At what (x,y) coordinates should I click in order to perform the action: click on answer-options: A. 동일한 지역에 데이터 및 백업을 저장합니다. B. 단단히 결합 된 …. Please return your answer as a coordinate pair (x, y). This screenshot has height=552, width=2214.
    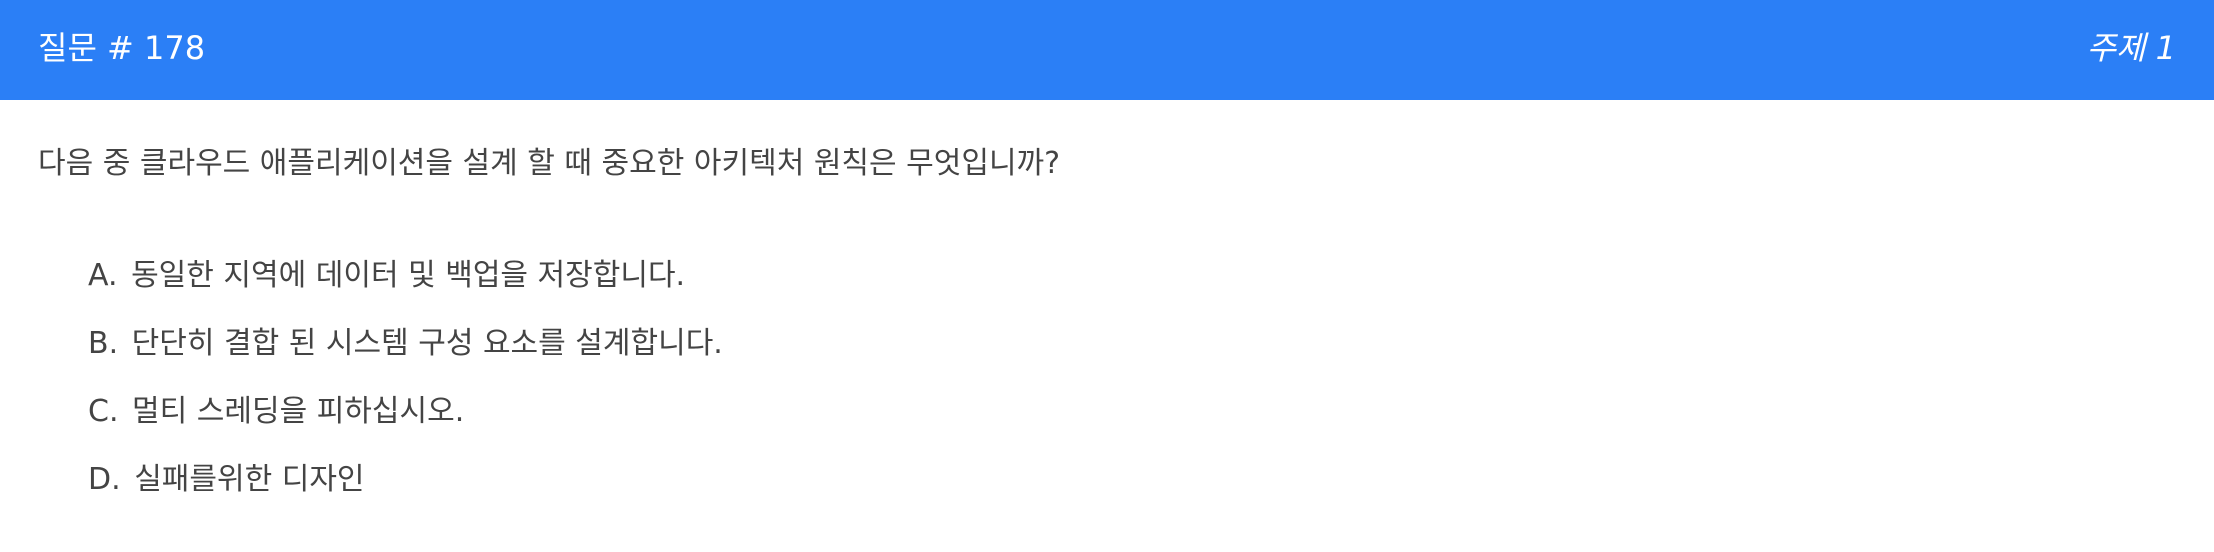
    Looking at the image, I should click on (405, 390).